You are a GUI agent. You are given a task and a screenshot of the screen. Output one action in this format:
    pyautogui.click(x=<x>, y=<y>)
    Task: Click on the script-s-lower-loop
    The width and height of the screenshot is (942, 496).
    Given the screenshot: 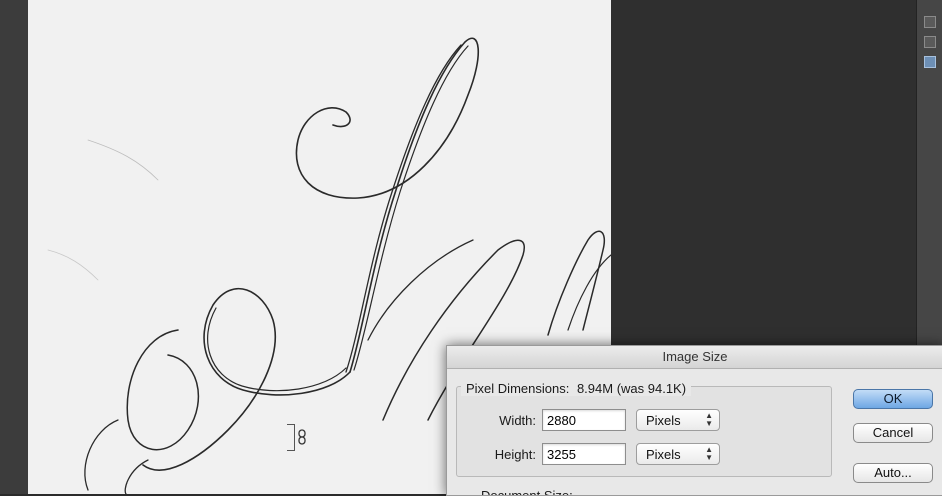 What is the action you would take?
    pyautogui.click(x=246, y=379)
    